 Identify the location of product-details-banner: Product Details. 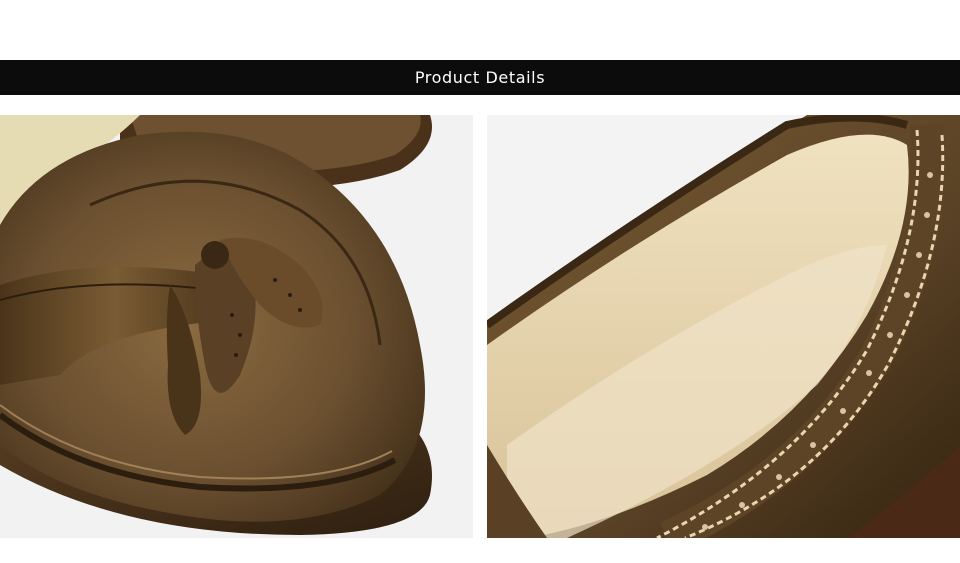
(480, 77).